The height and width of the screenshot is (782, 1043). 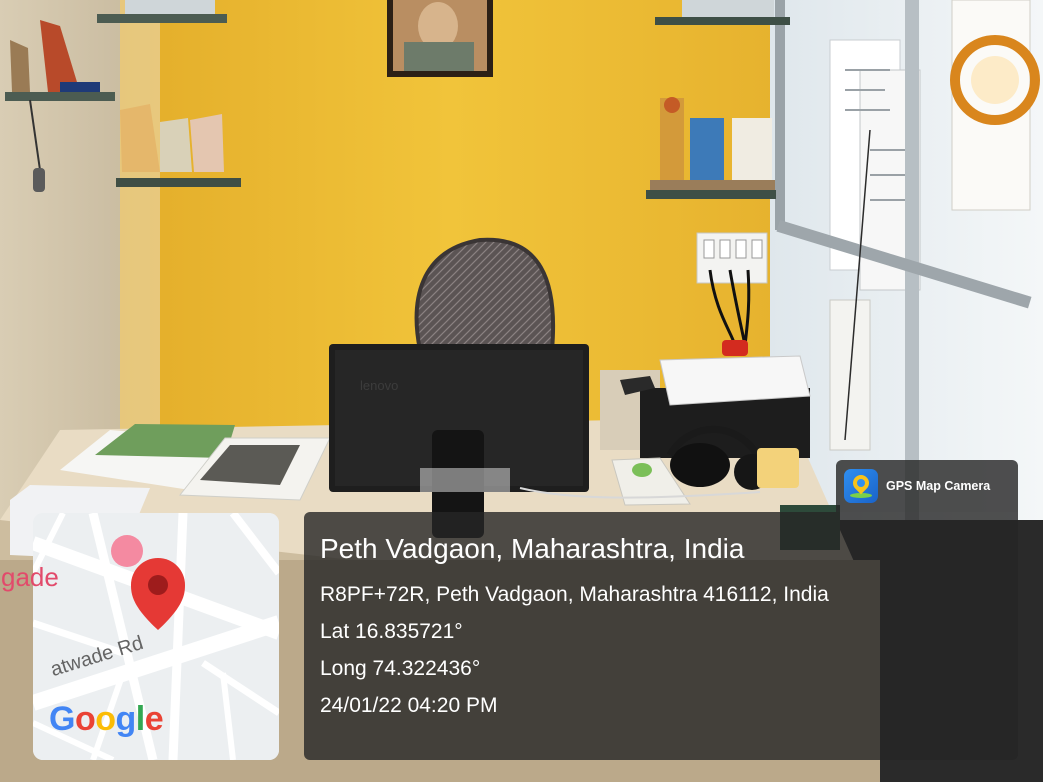 I want to click on location-title: Peth Vadgaon, Maharashtra, India, so click(x=532, y=548).